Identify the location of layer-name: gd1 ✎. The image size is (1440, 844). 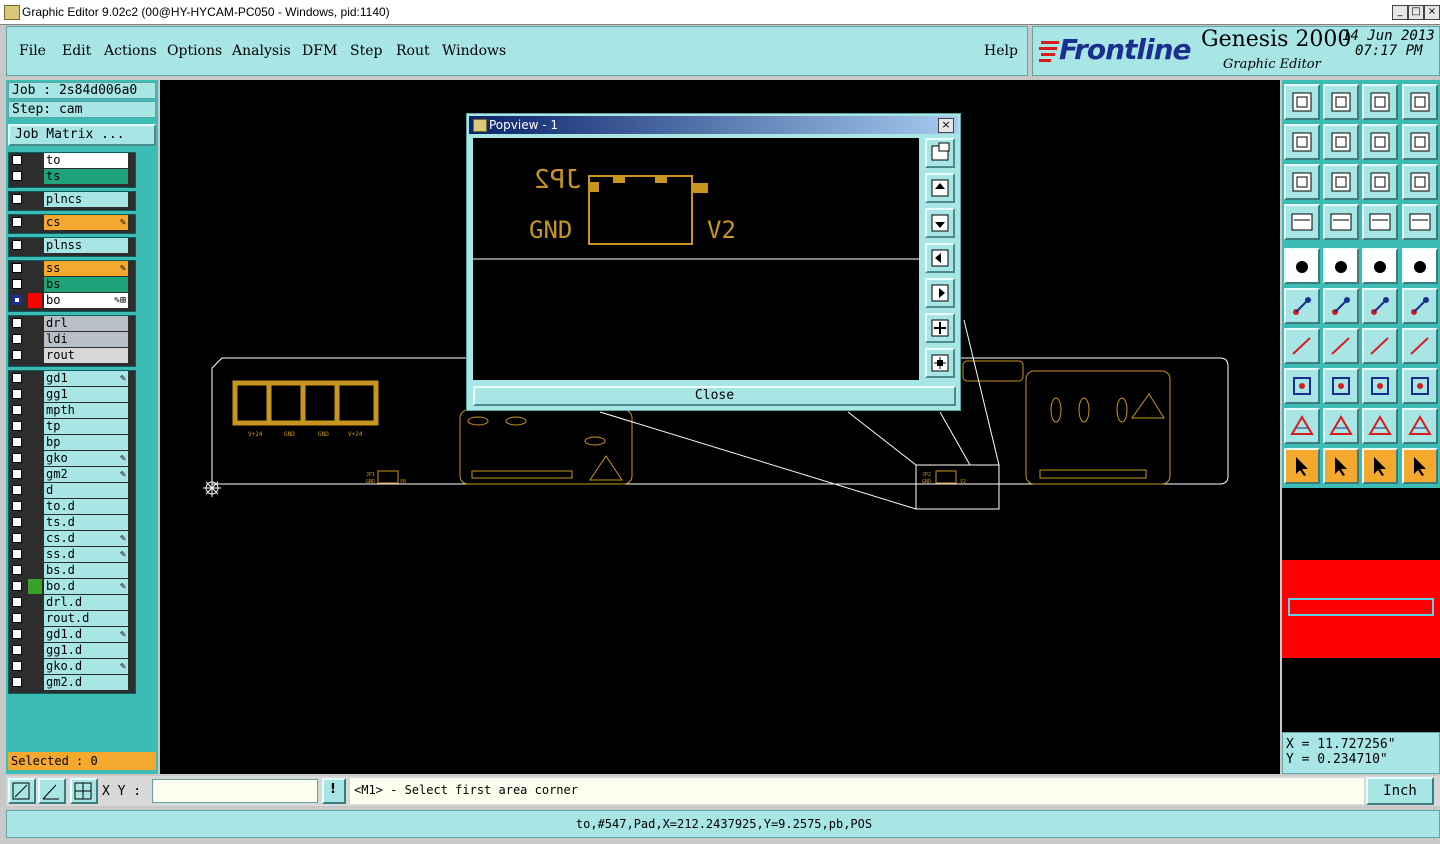
(86, 378).